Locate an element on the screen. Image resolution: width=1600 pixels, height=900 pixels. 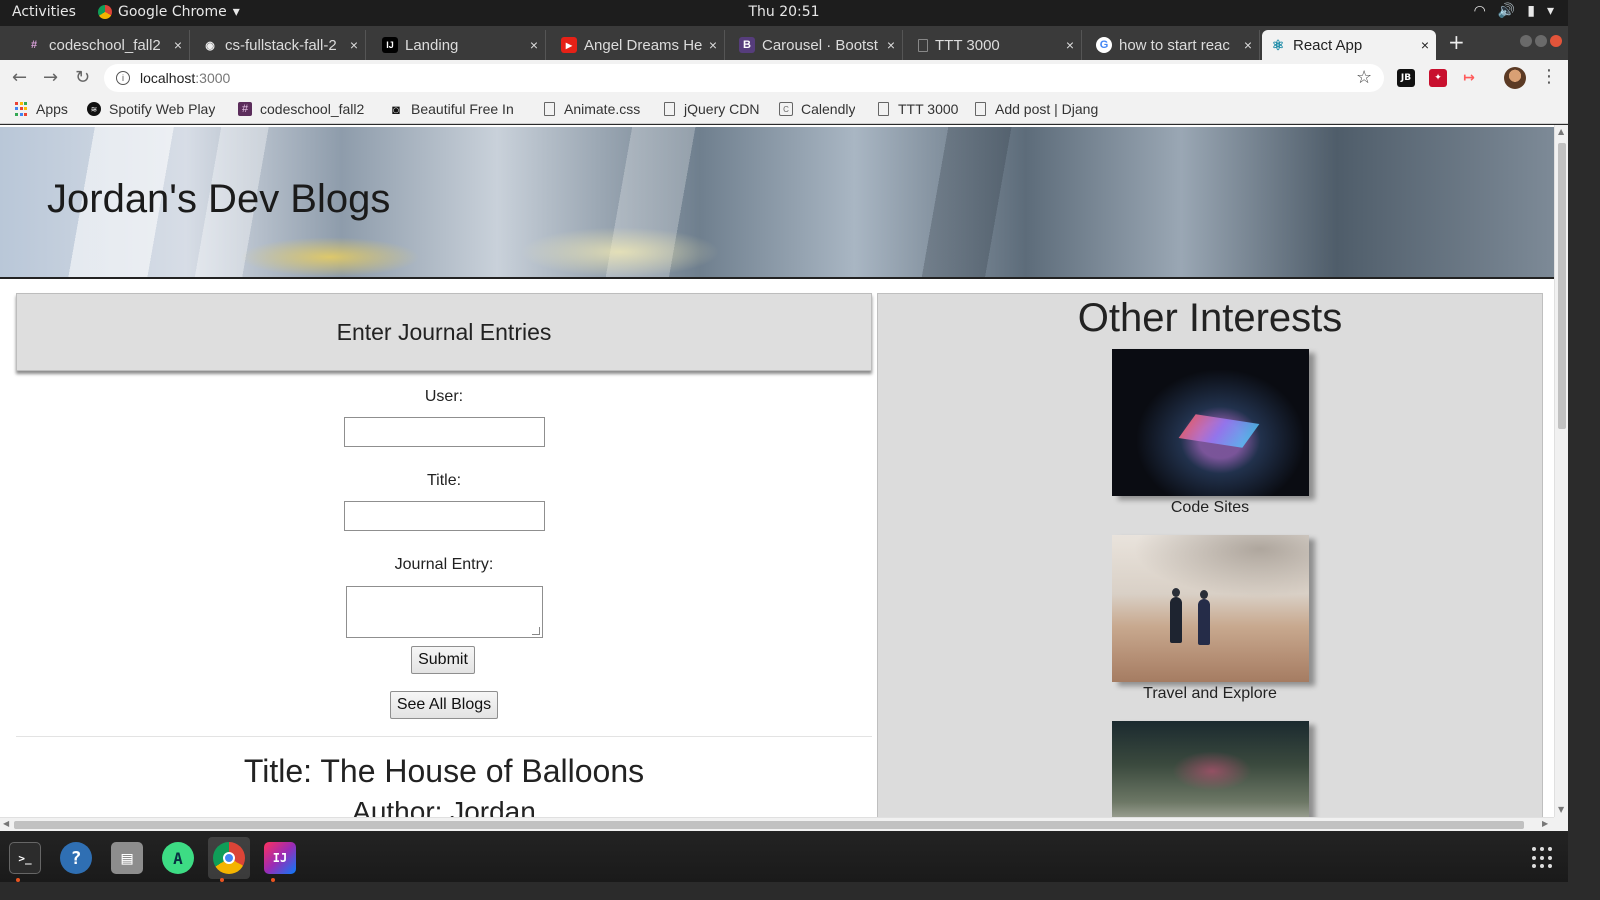
submit-button: Submit is located at coordinates (443, 660).